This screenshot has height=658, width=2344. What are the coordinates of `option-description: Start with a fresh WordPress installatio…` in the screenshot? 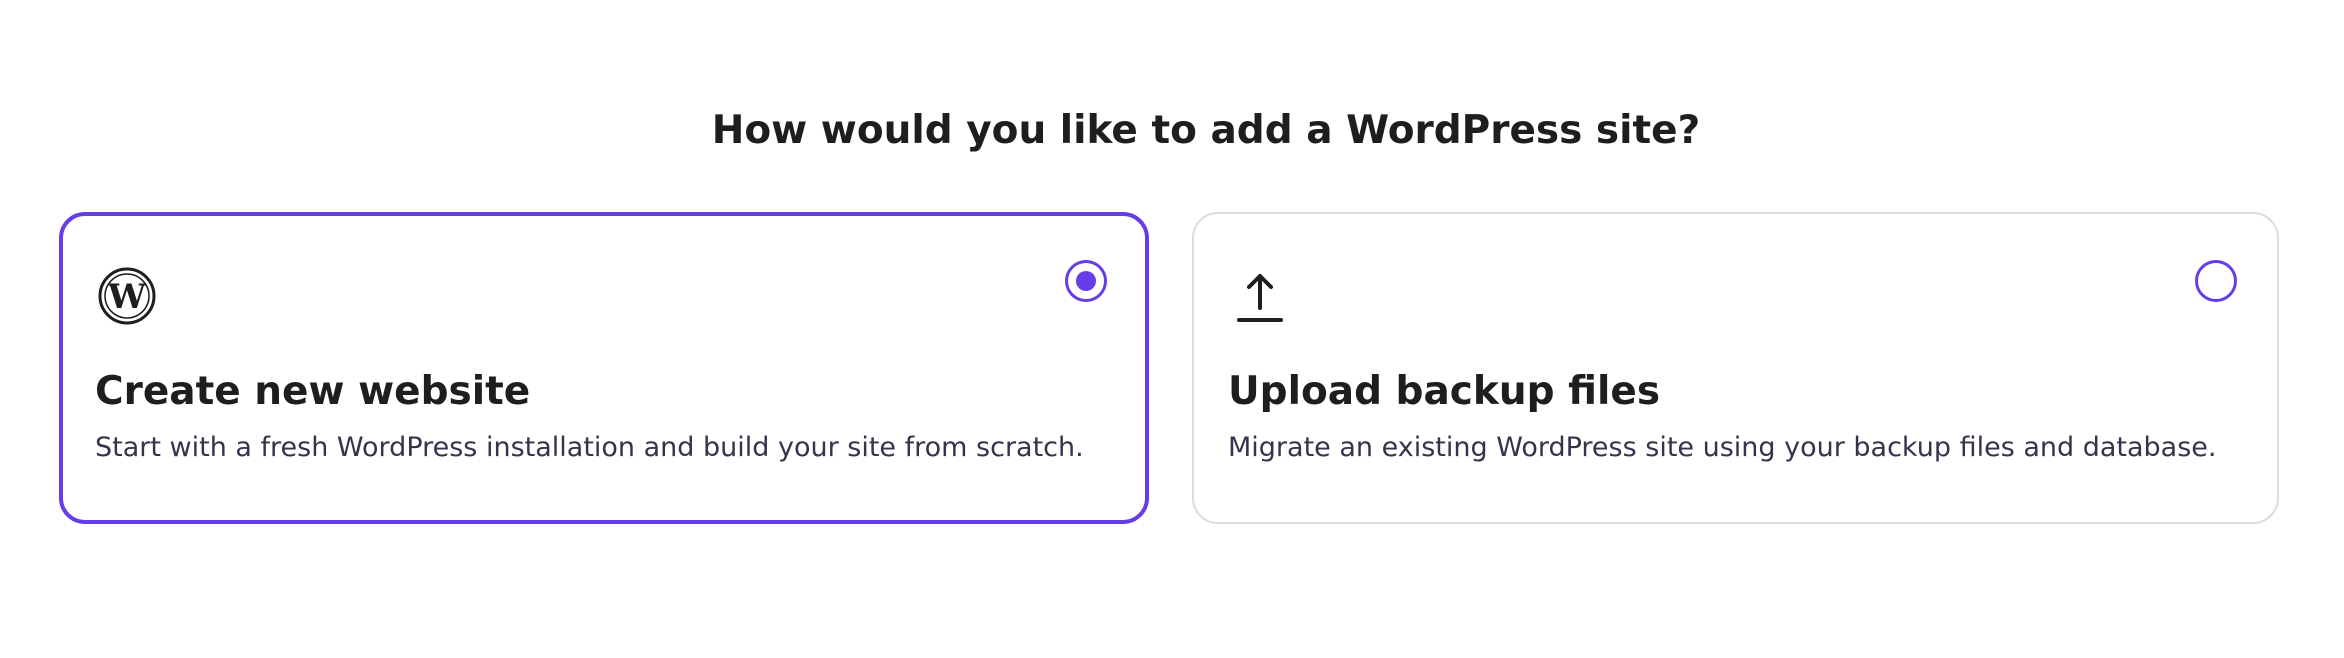 It's located at (589, 447).